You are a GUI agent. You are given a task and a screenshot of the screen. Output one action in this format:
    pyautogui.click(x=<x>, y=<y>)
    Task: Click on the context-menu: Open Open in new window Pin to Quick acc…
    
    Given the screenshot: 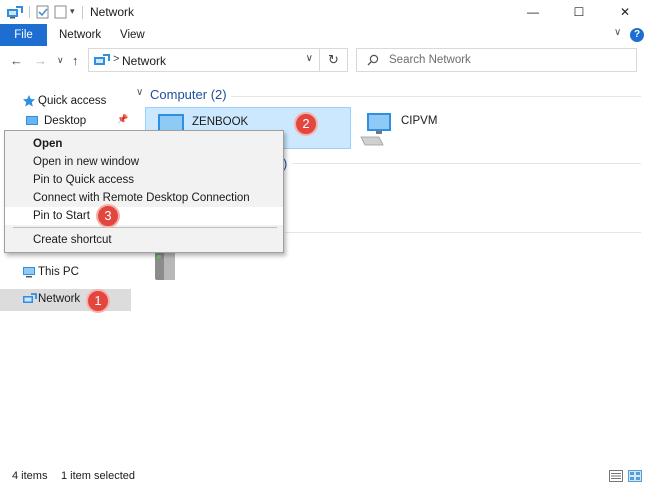 What is the action you would take?
    pyautogui.click(x=144, y=191)
    